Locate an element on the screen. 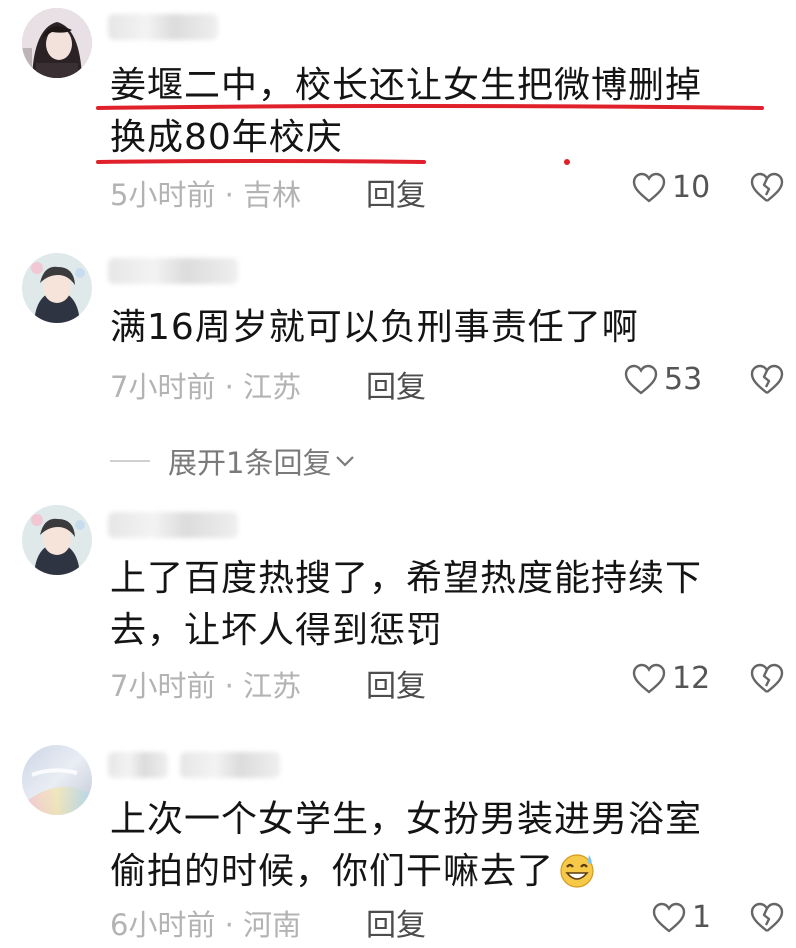 Image resolution: width=796 pixels, height=948 pixels. like-button: 1 is located at coordinates (681, 917).